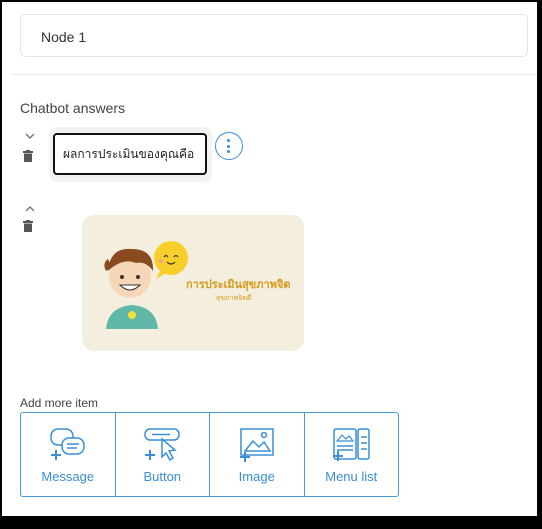  I want to click on button-add-icon, so click(162, 445).